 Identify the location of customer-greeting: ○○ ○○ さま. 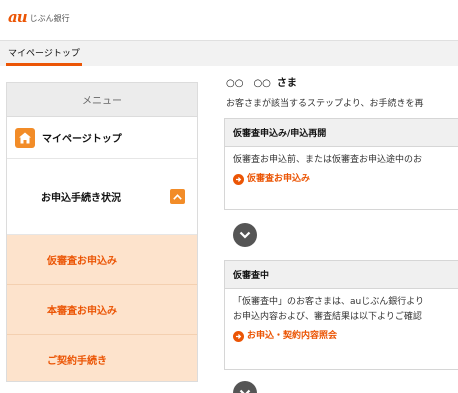
(261, 81).